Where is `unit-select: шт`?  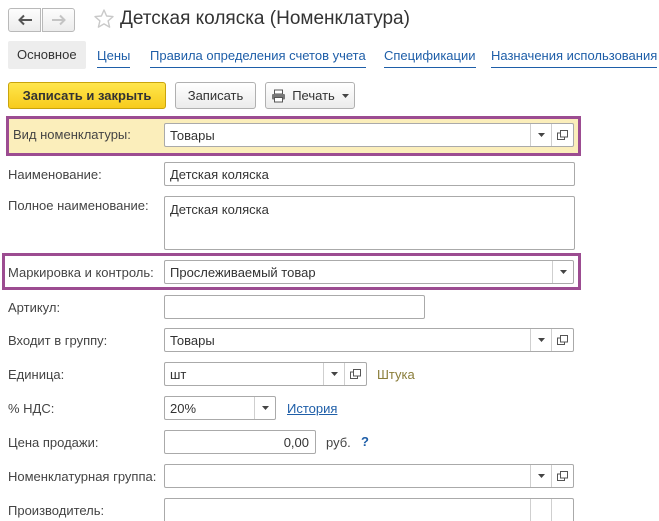
unit-select: шт is located at coordinates (265, 374).